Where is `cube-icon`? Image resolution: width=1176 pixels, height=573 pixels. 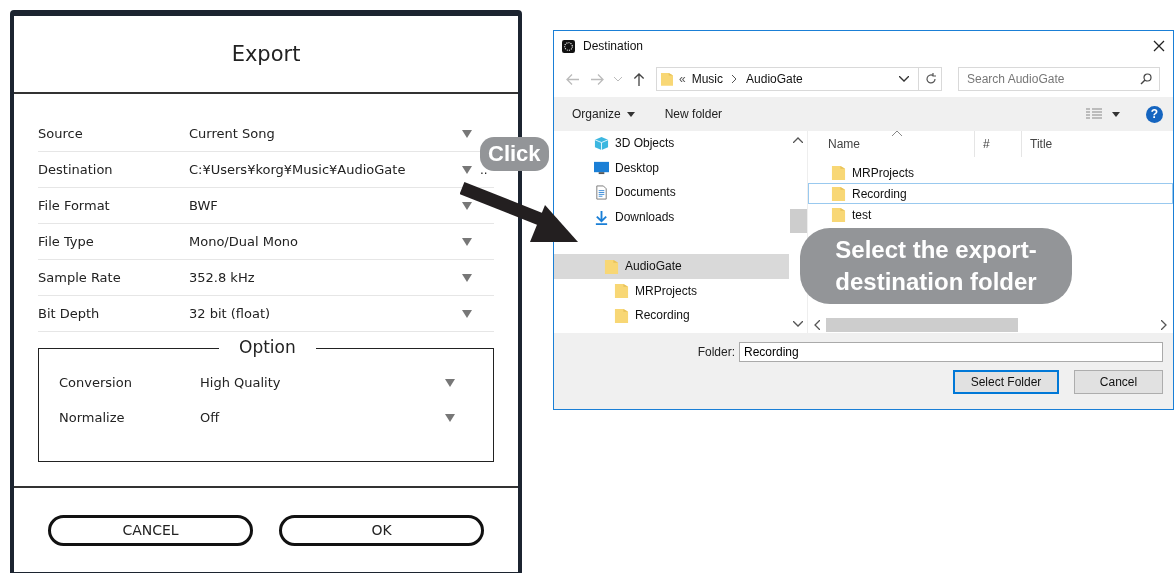
cube-icon is located at coordinates (601, 143).